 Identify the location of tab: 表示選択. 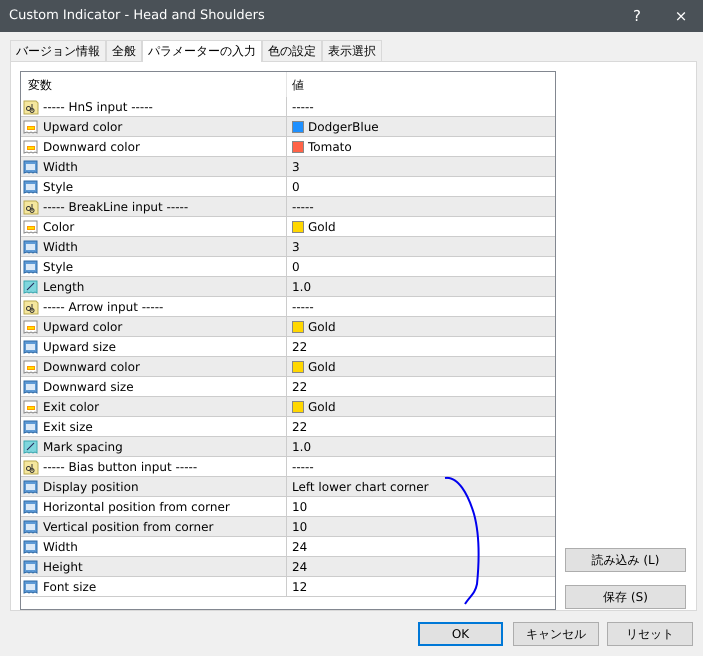
(352, 50).